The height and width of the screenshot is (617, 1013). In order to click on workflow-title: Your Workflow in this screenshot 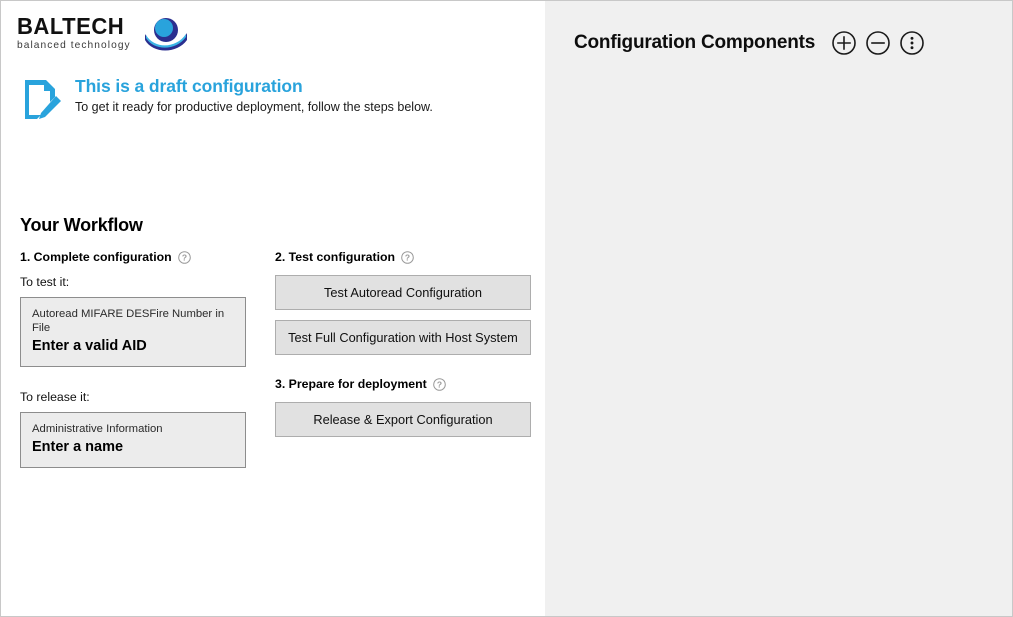, I will do `click(81, 225)`.